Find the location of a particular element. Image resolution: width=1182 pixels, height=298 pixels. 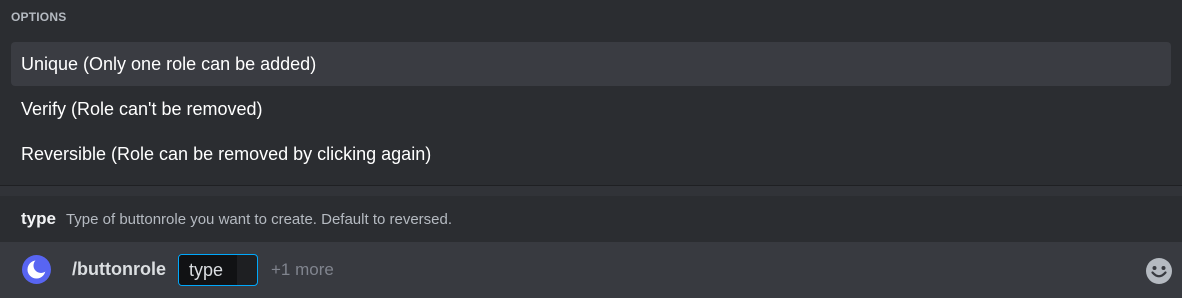

command-option-type-pill: type is located at coordinates (218, 270).